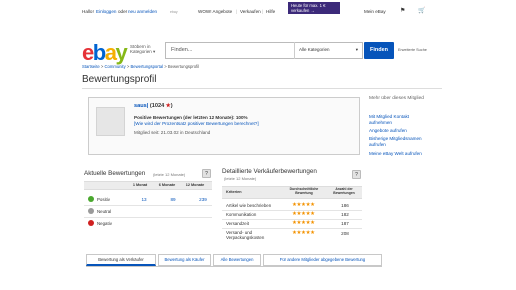 The image size is (516, 290). I want to click on rating-count: 13, so click(144, 199).